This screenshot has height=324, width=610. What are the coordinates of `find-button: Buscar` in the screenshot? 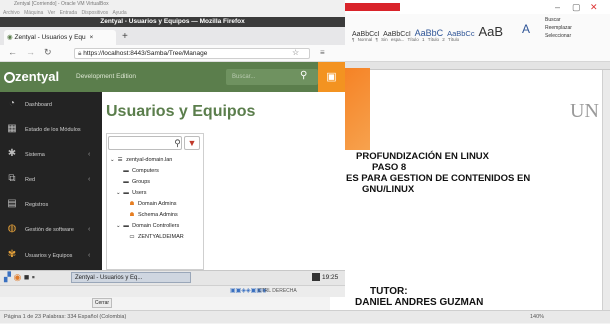 It's located at (558, 20).